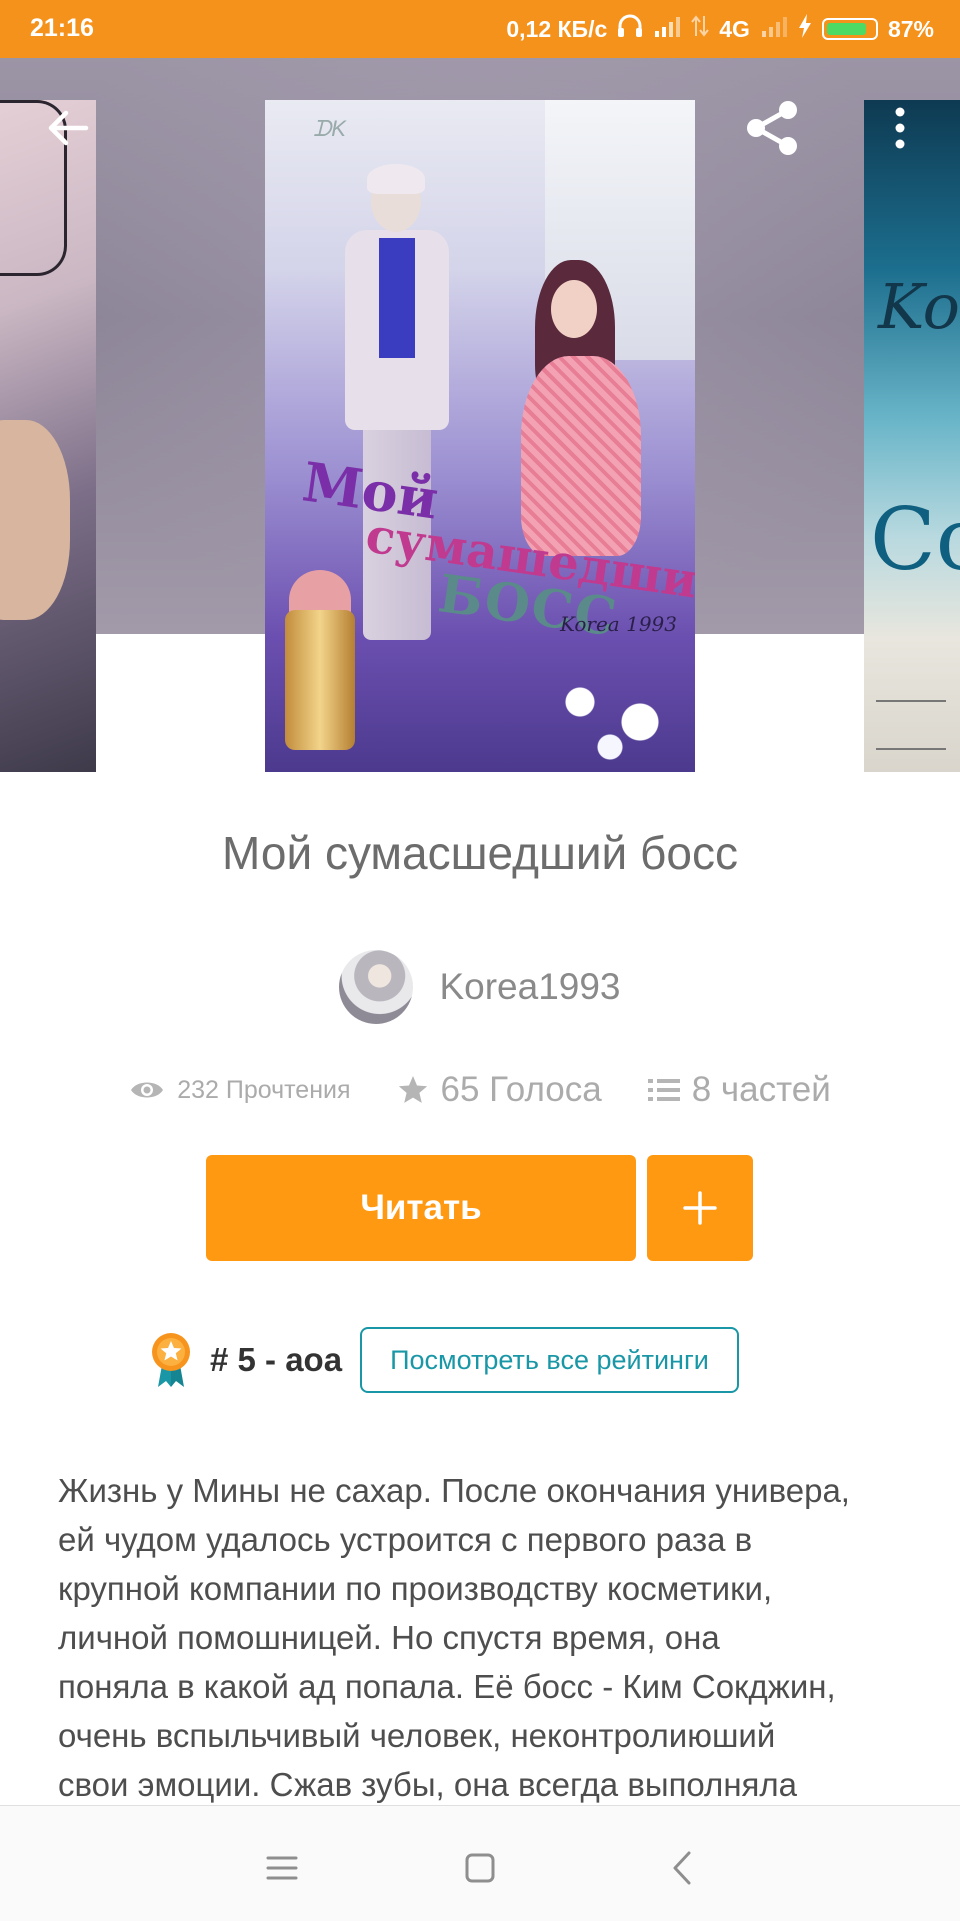 This screenshot has height=1921, width=960. I want to click on author-row: Korea1993, so click(480, 987).